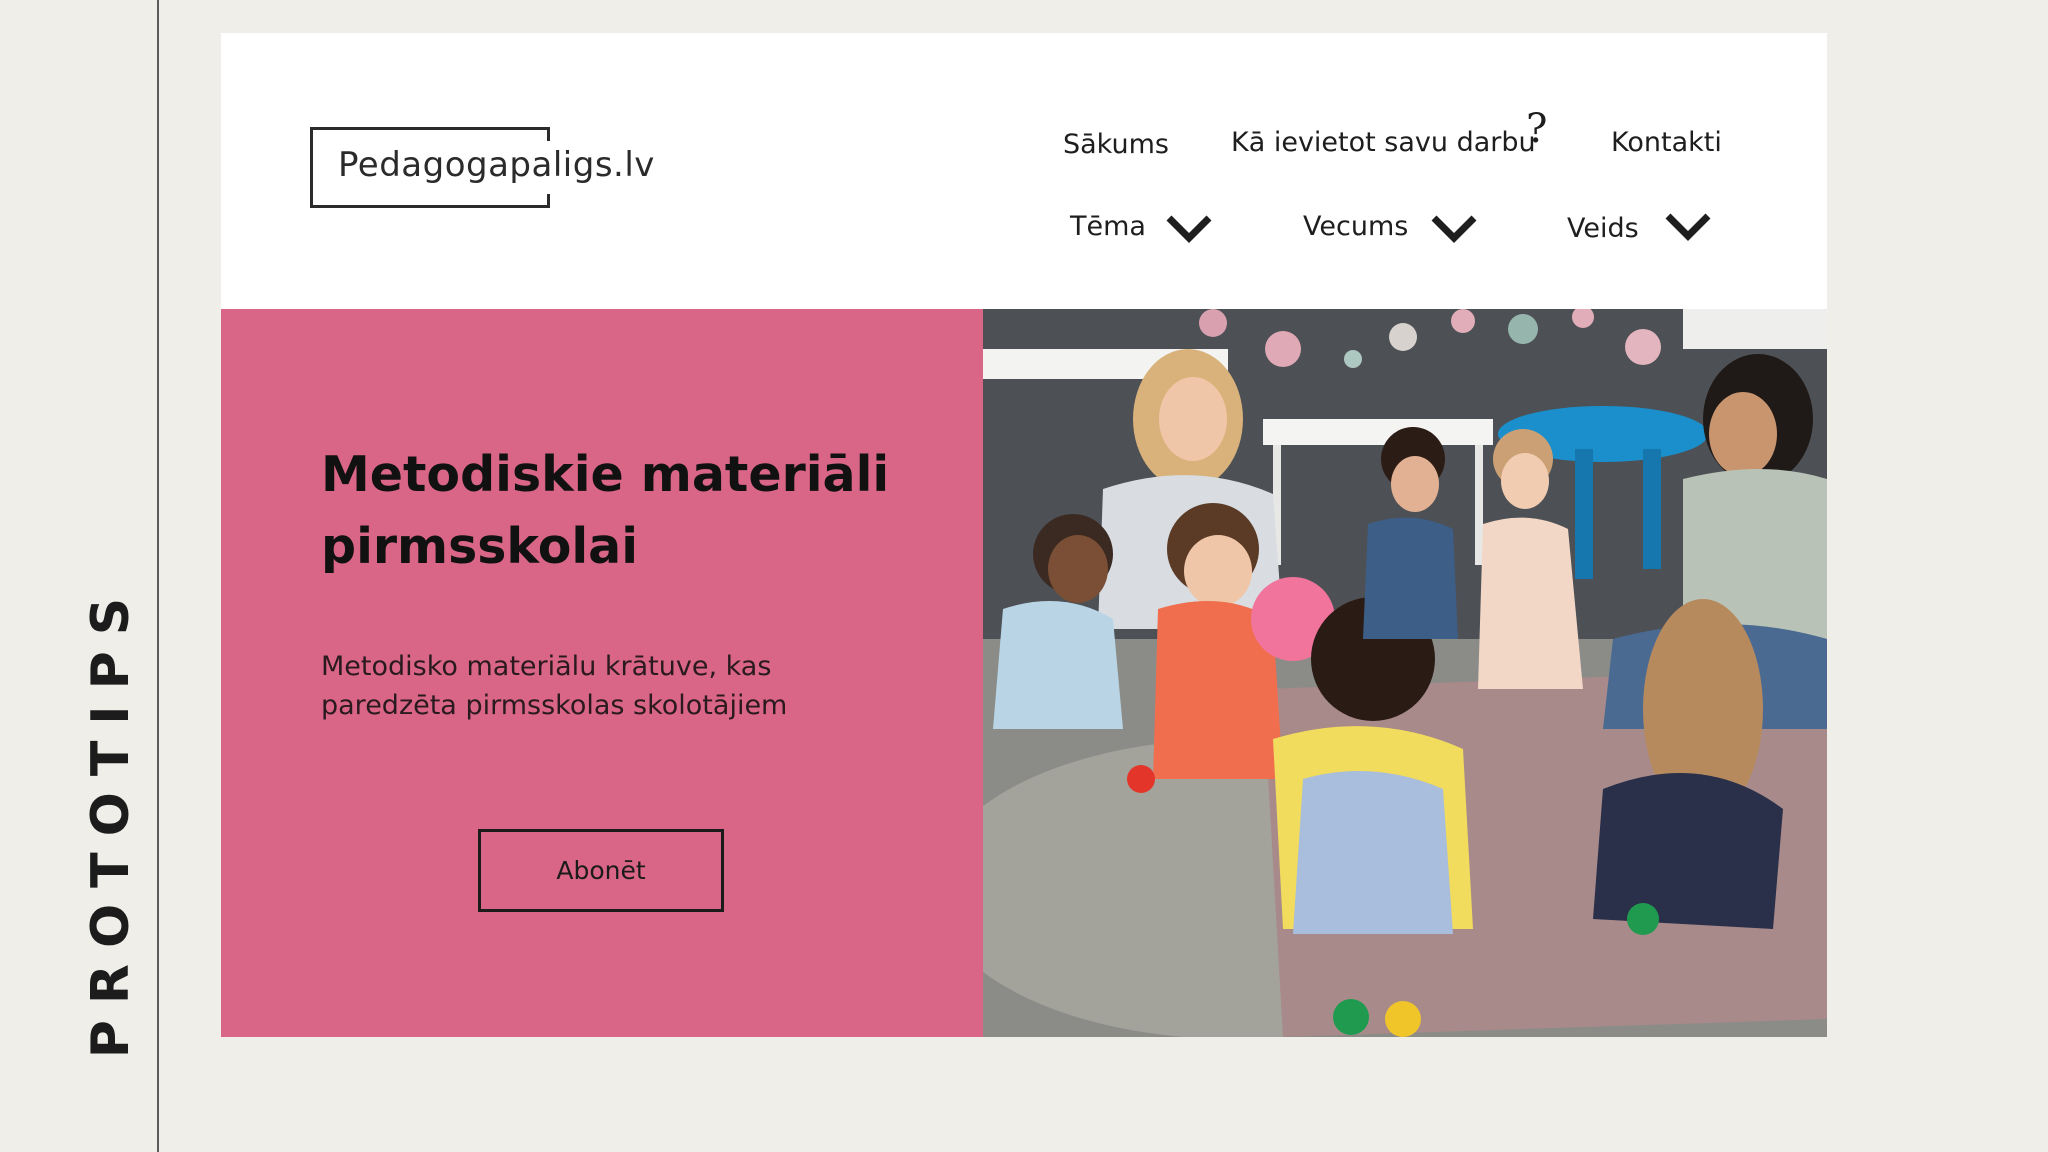  Describe the element at coordinates (1603, 228) in the screenshot. I see `filter-type-label: Veids` at that location.